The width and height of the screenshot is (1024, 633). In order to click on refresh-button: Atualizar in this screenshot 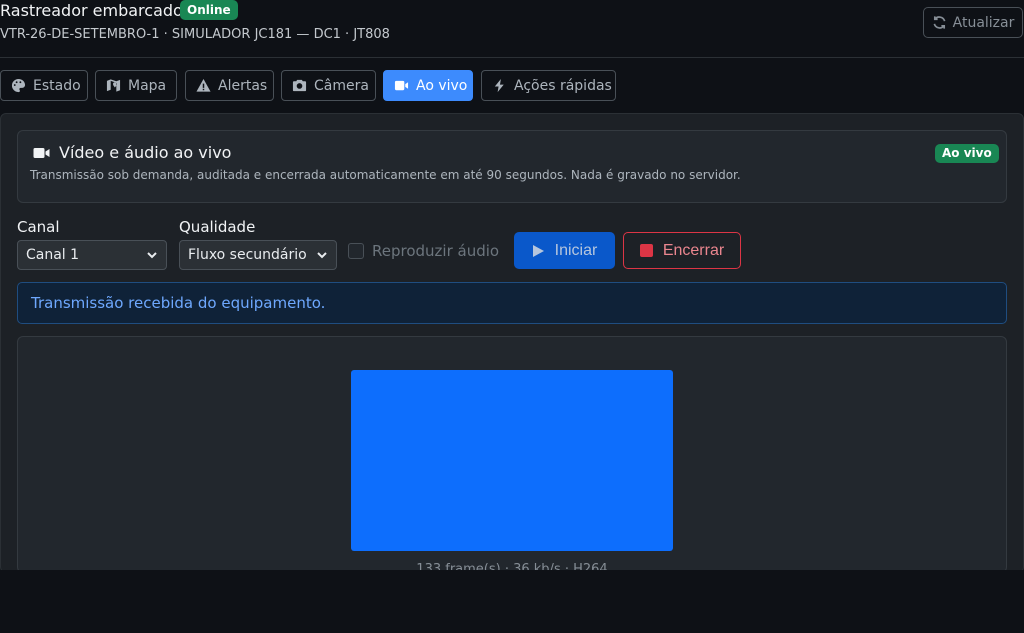, I will do `click(973, 22)`.